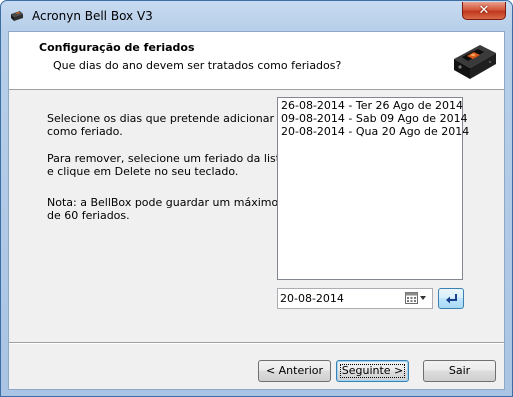  Describe the element at coordinates (355, 298) in the screenshot. I see `date-picker: 20-08-2014` at that location.